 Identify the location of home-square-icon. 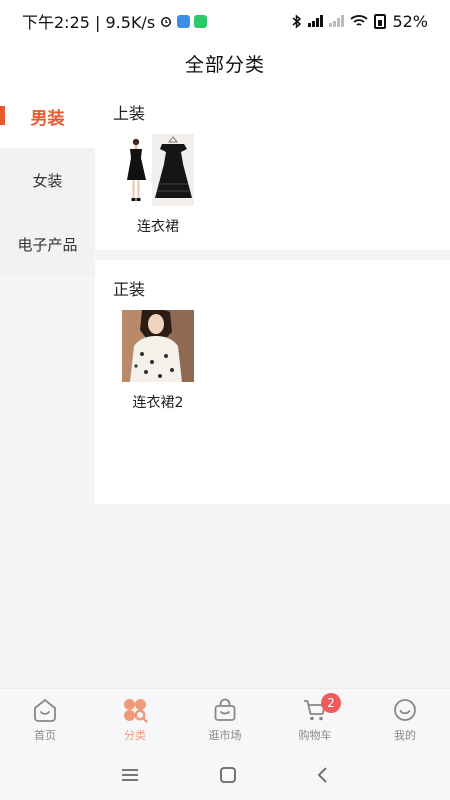
(228, 775).